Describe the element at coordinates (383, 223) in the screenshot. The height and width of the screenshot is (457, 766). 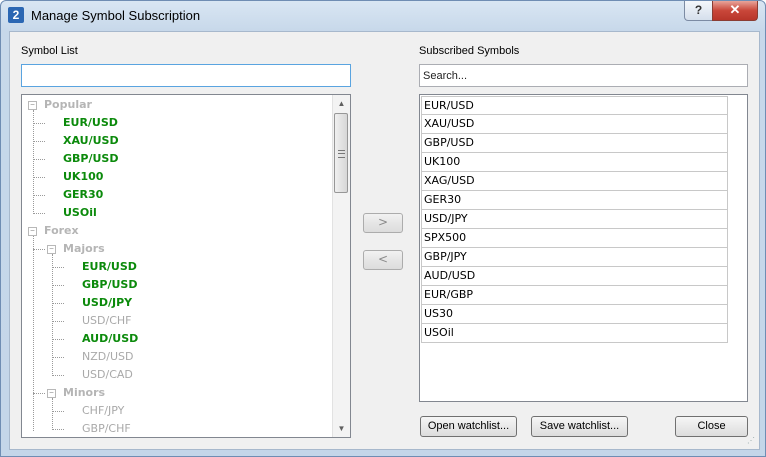
I see `add-symbol-button: >` at that location.